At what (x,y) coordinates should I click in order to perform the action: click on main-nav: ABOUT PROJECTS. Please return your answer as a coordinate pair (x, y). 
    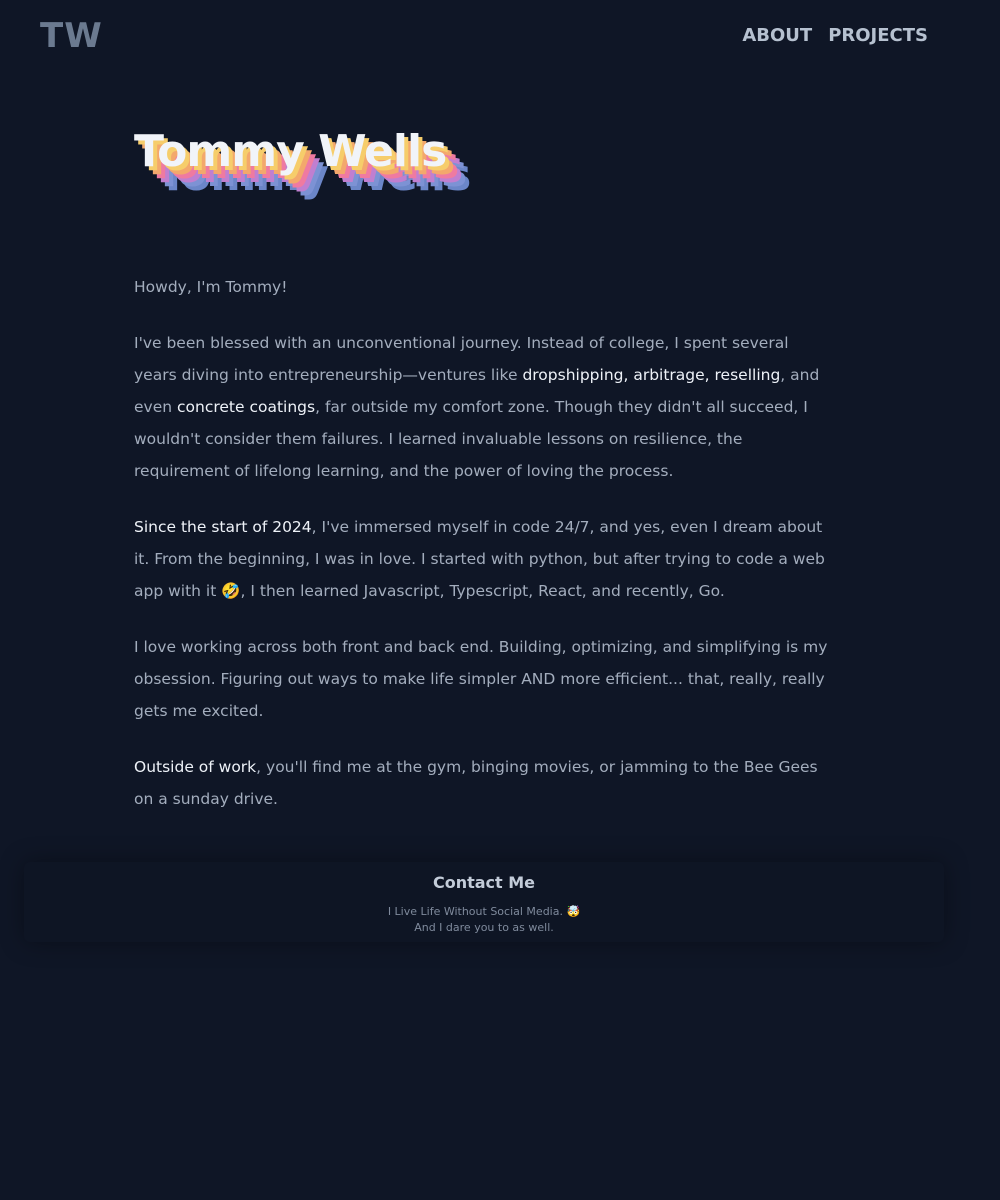
    Looking at the image, I should click on (835, 36).